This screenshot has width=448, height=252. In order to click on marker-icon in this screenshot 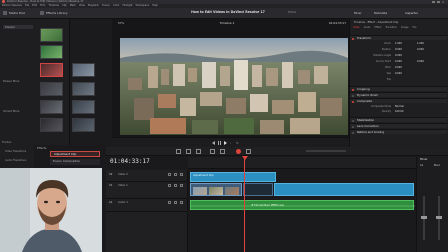, I will do `click(248, 151)`.